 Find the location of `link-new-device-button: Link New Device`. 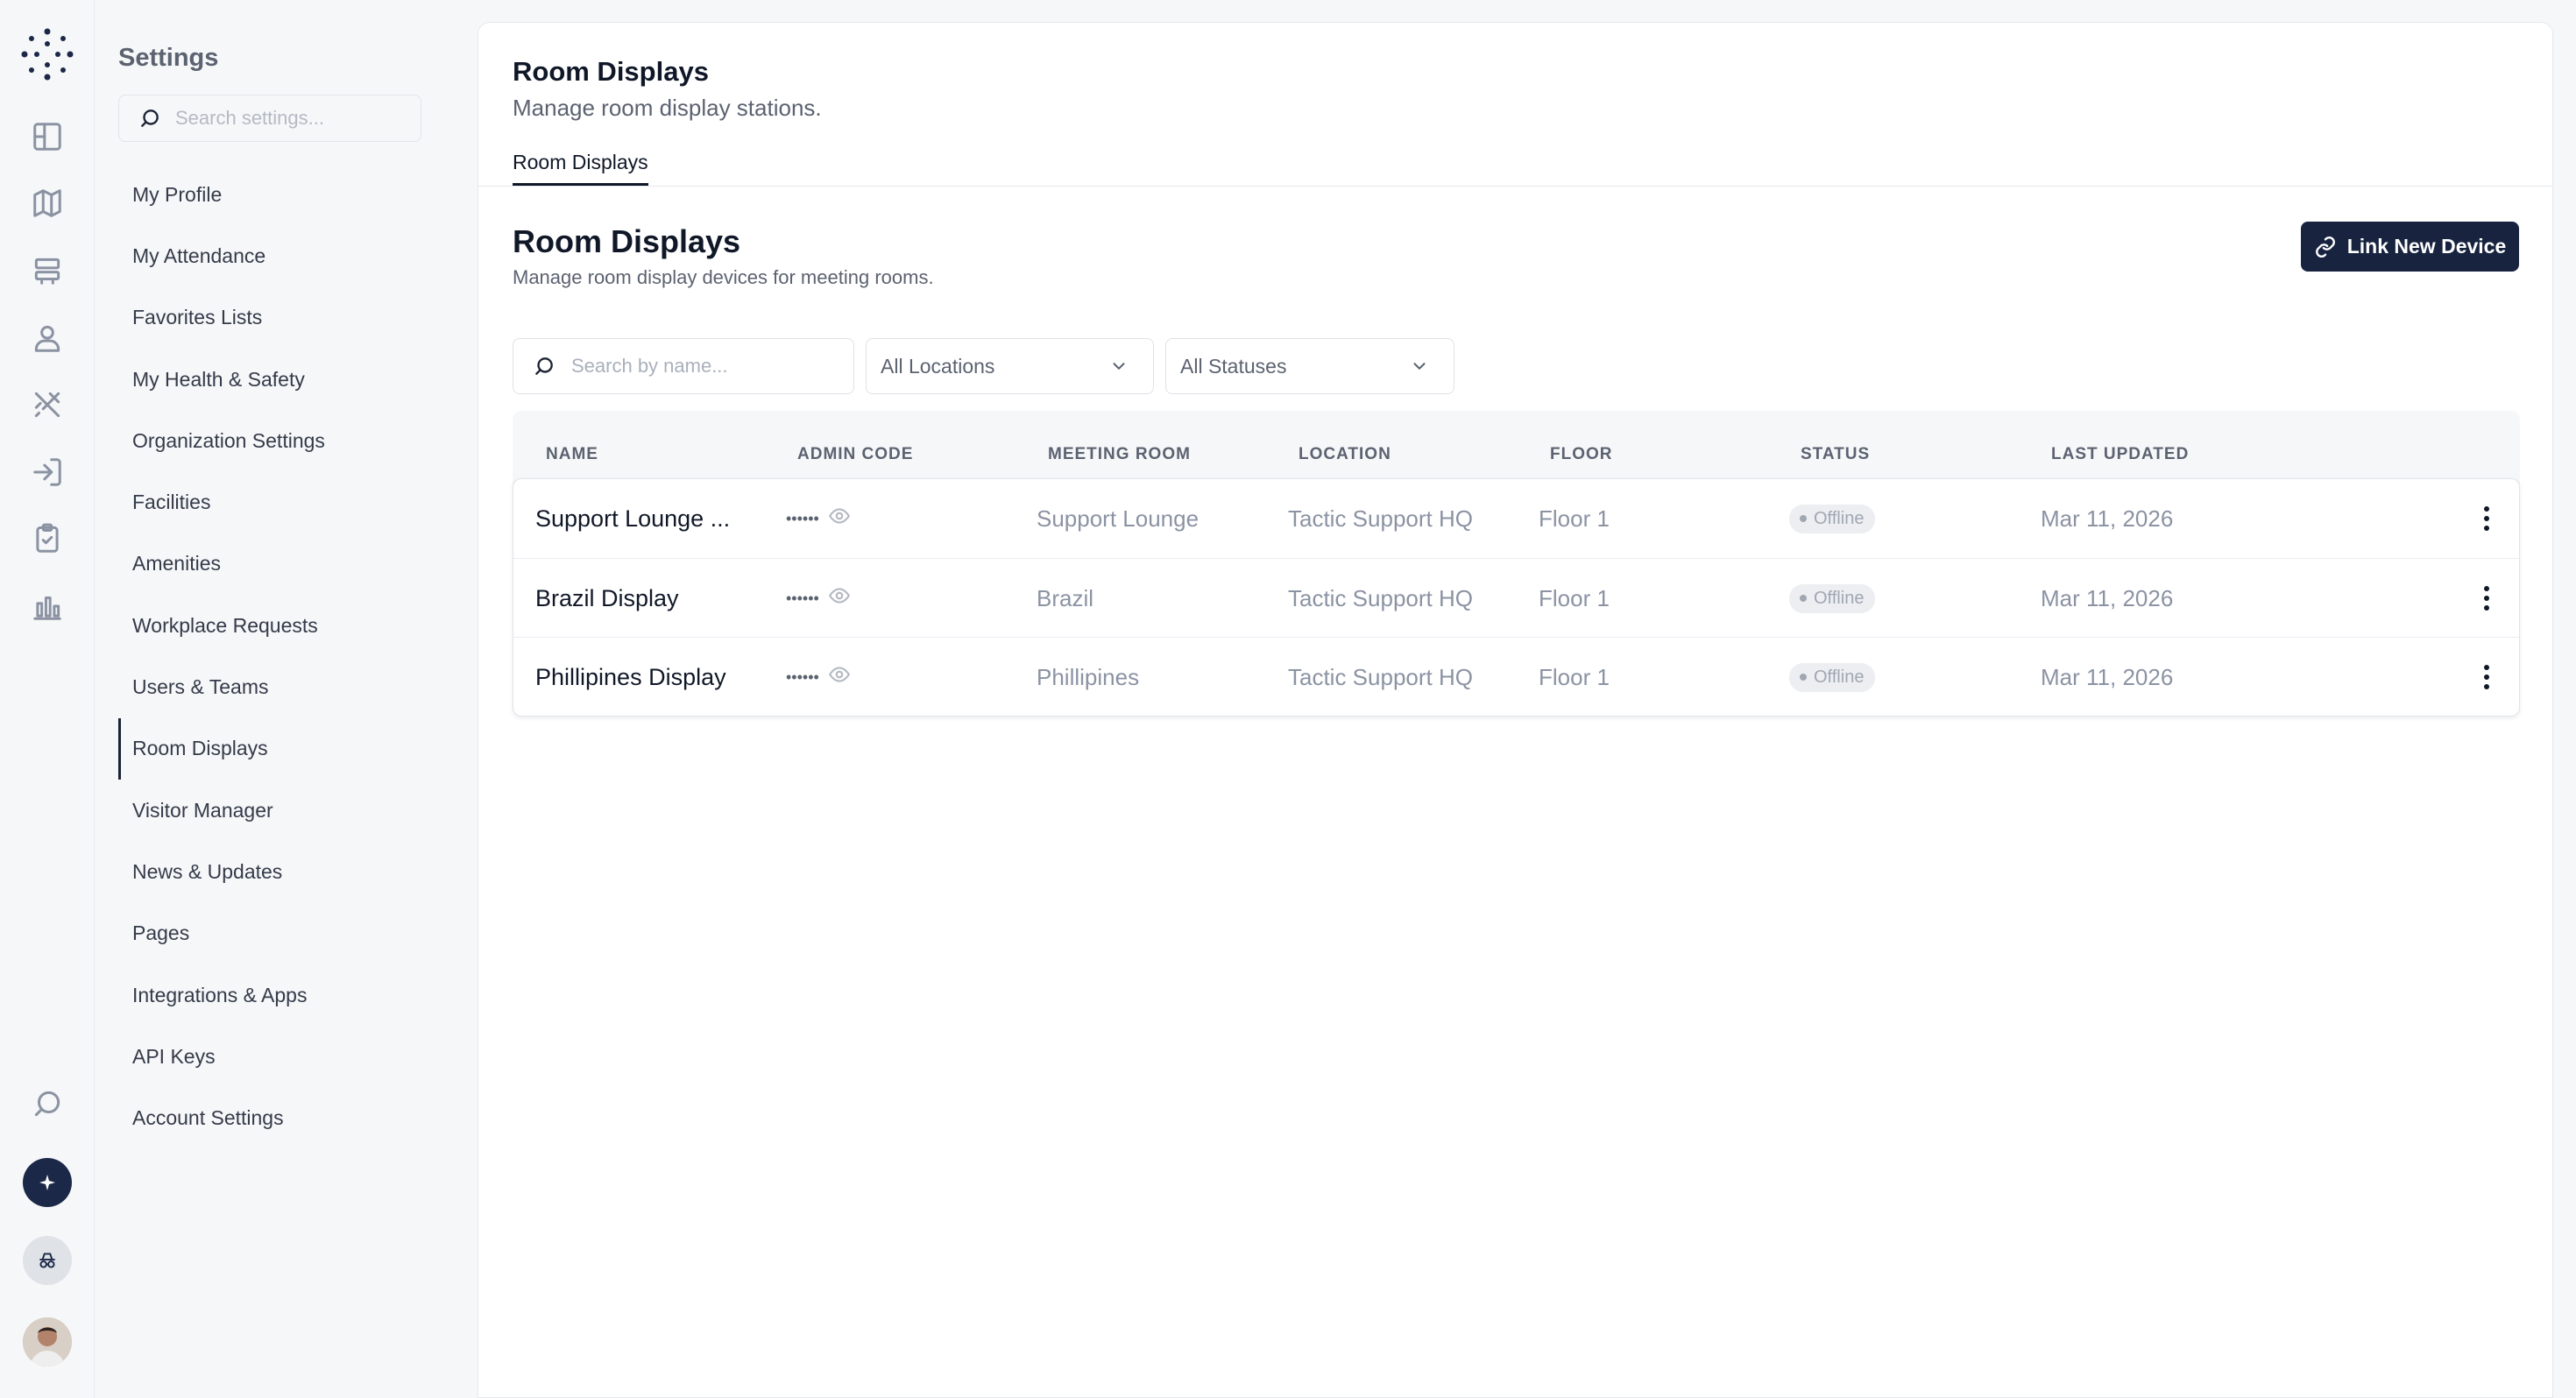

link-new-device-button: Link New Device is located at coordinates (2410, 247).